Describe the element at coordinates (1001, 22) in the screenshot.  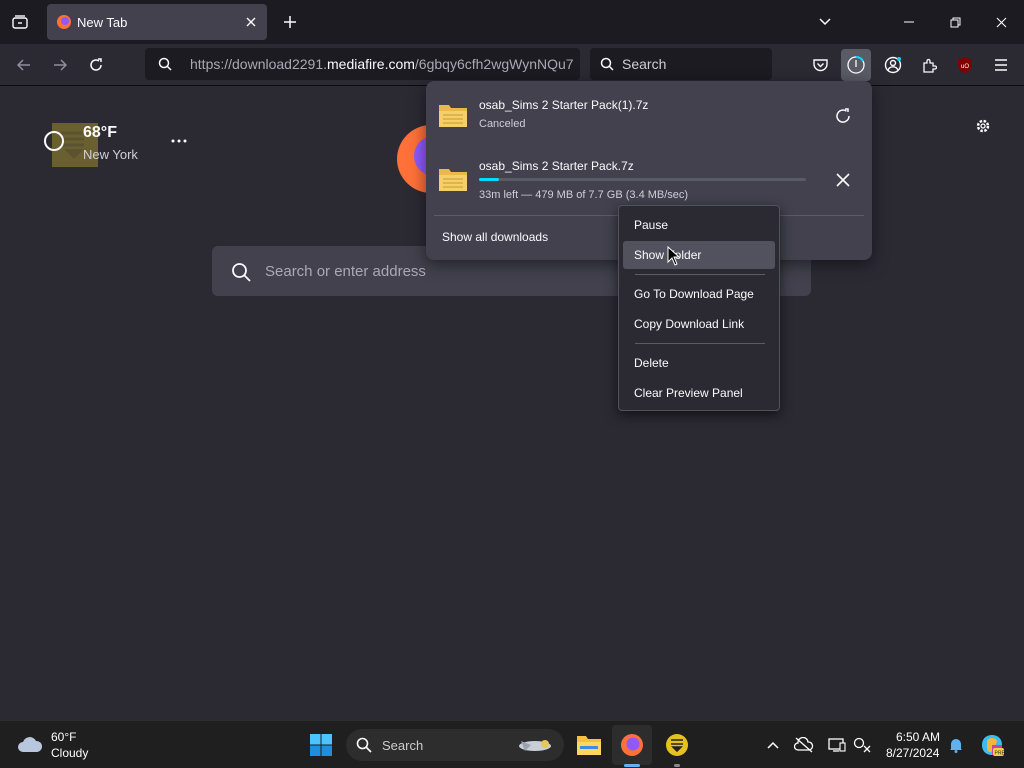
I see `close-window-icon` at that location.